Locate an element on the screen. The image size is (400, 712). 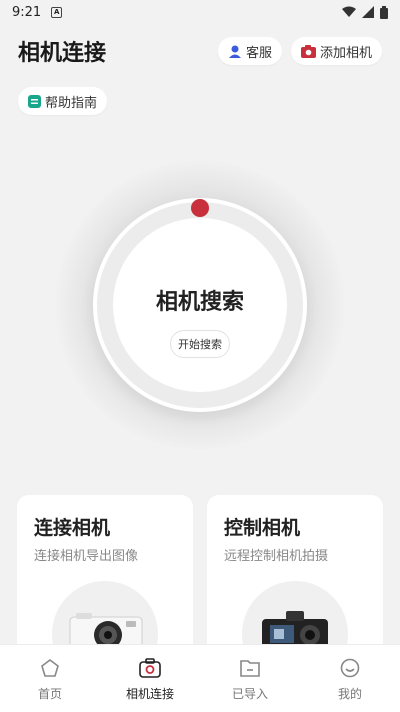
nav-imported: 已导入 is located at coordinates (250, 678).